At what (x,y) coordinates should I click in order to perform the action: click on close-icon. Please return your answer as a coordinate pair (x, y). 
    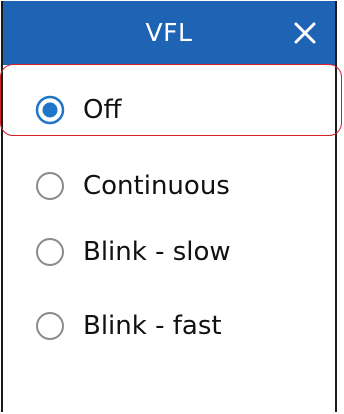
    Looking at the image, I should click on (305, 33).